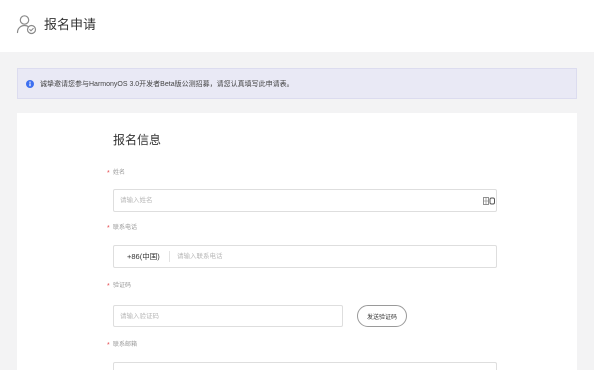  I want to click on verification-label: * 验证码, so click(119, 286).